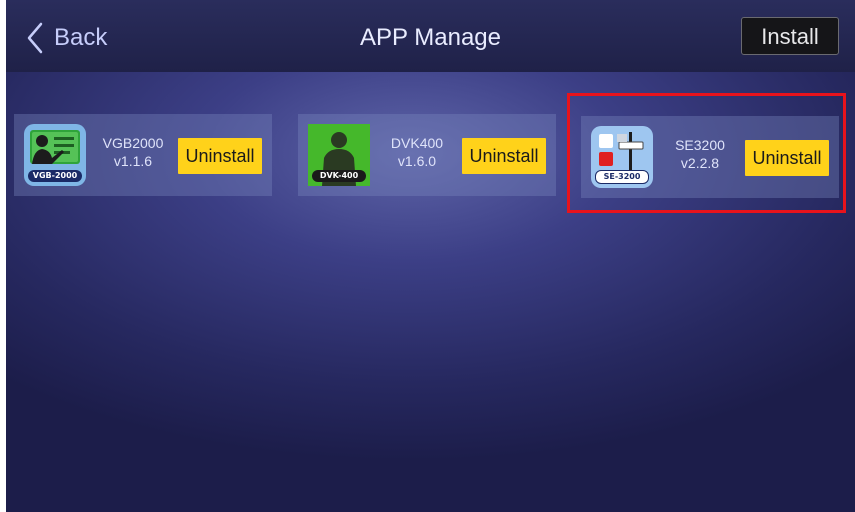 This screenshot has height=512, width=855. What do you see at coordinates (339, 155) in the screenshot?
I see `greenscreen-person-icon: DVK-400` at bounding box center [339, 155].